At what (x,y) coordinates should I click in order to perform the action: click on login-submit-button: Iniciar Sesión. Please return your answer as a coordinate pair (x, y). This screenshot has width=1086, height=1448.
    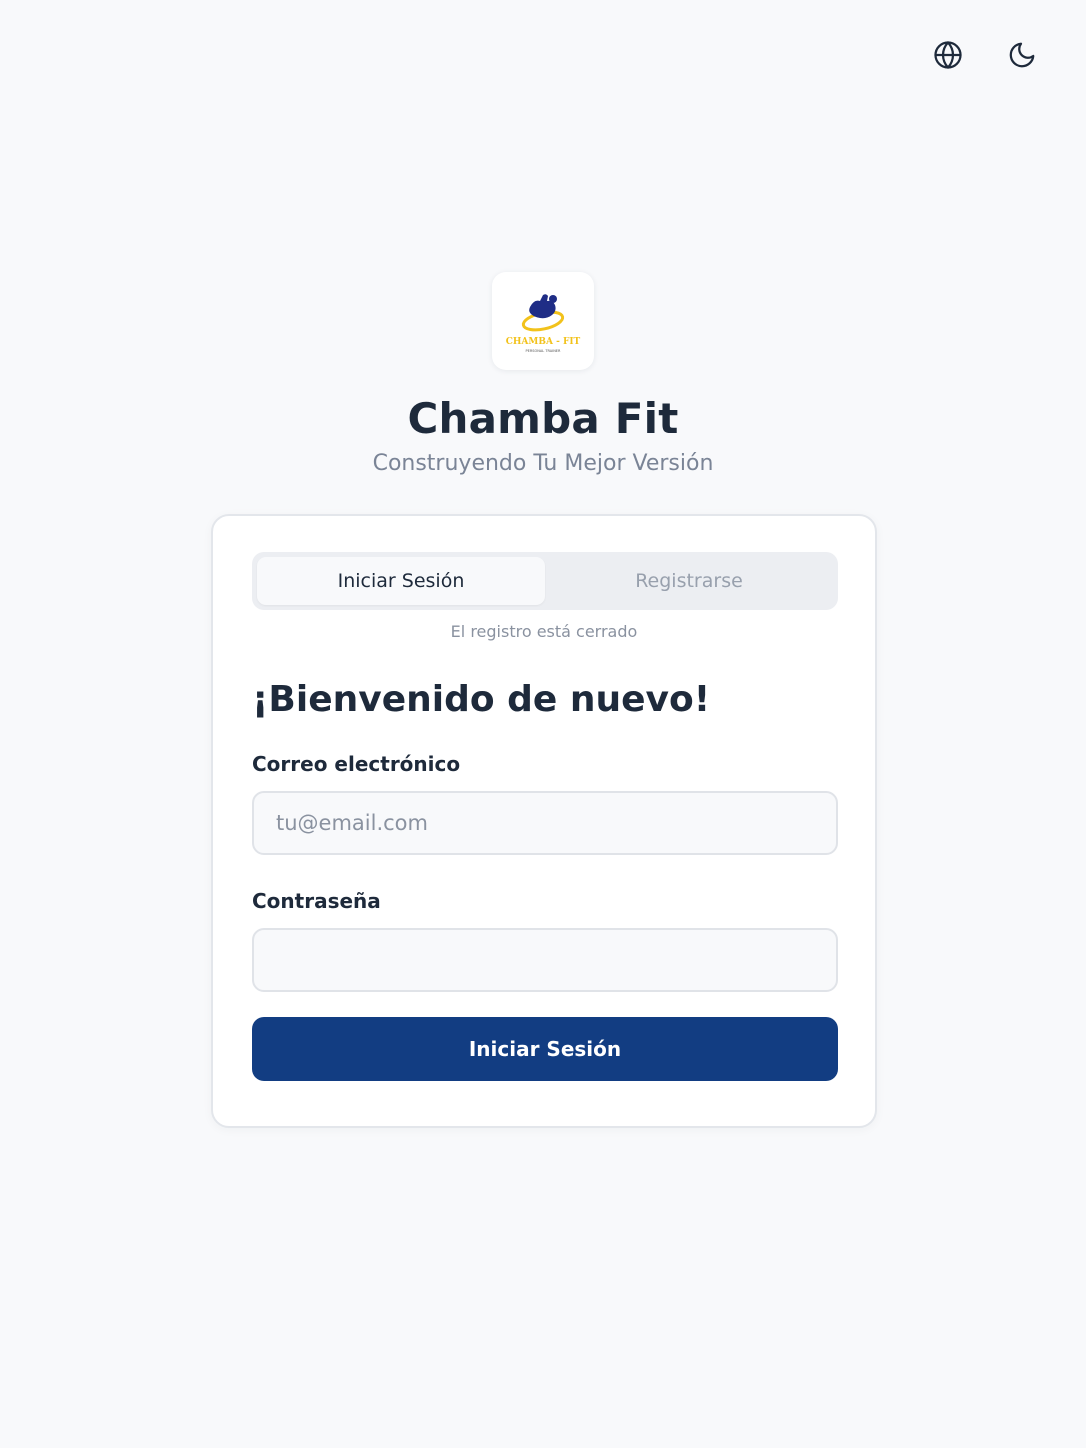
    Looking at the image, I should click on (545, 1049).